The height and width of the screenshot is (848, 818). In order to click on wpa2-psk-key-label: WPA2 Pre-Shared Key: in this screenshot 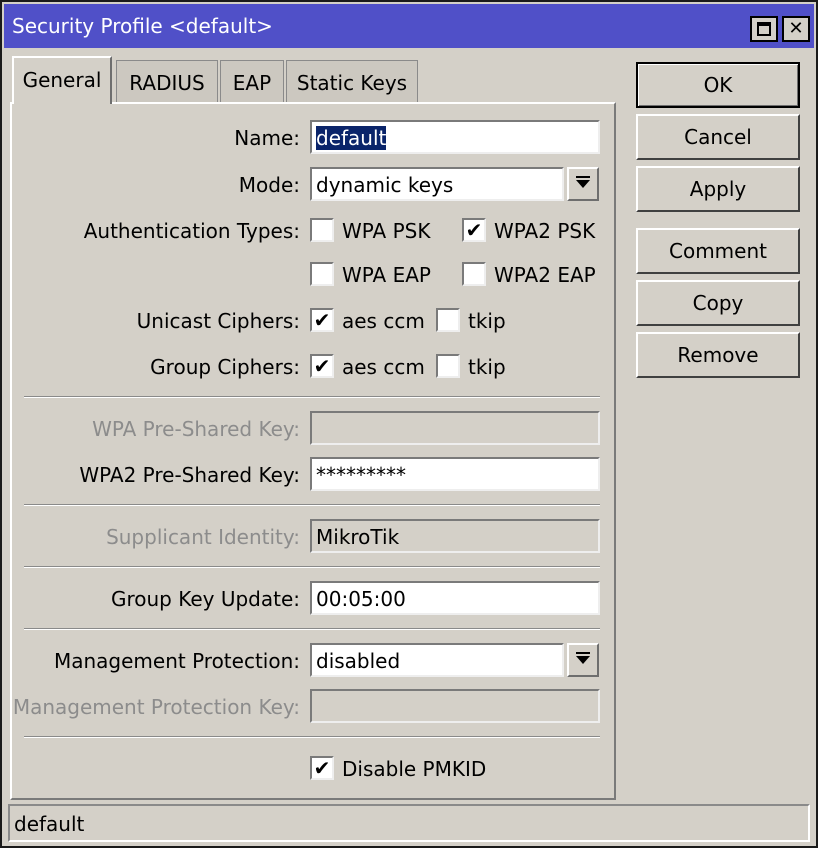, I will do `click(189, 475)`.